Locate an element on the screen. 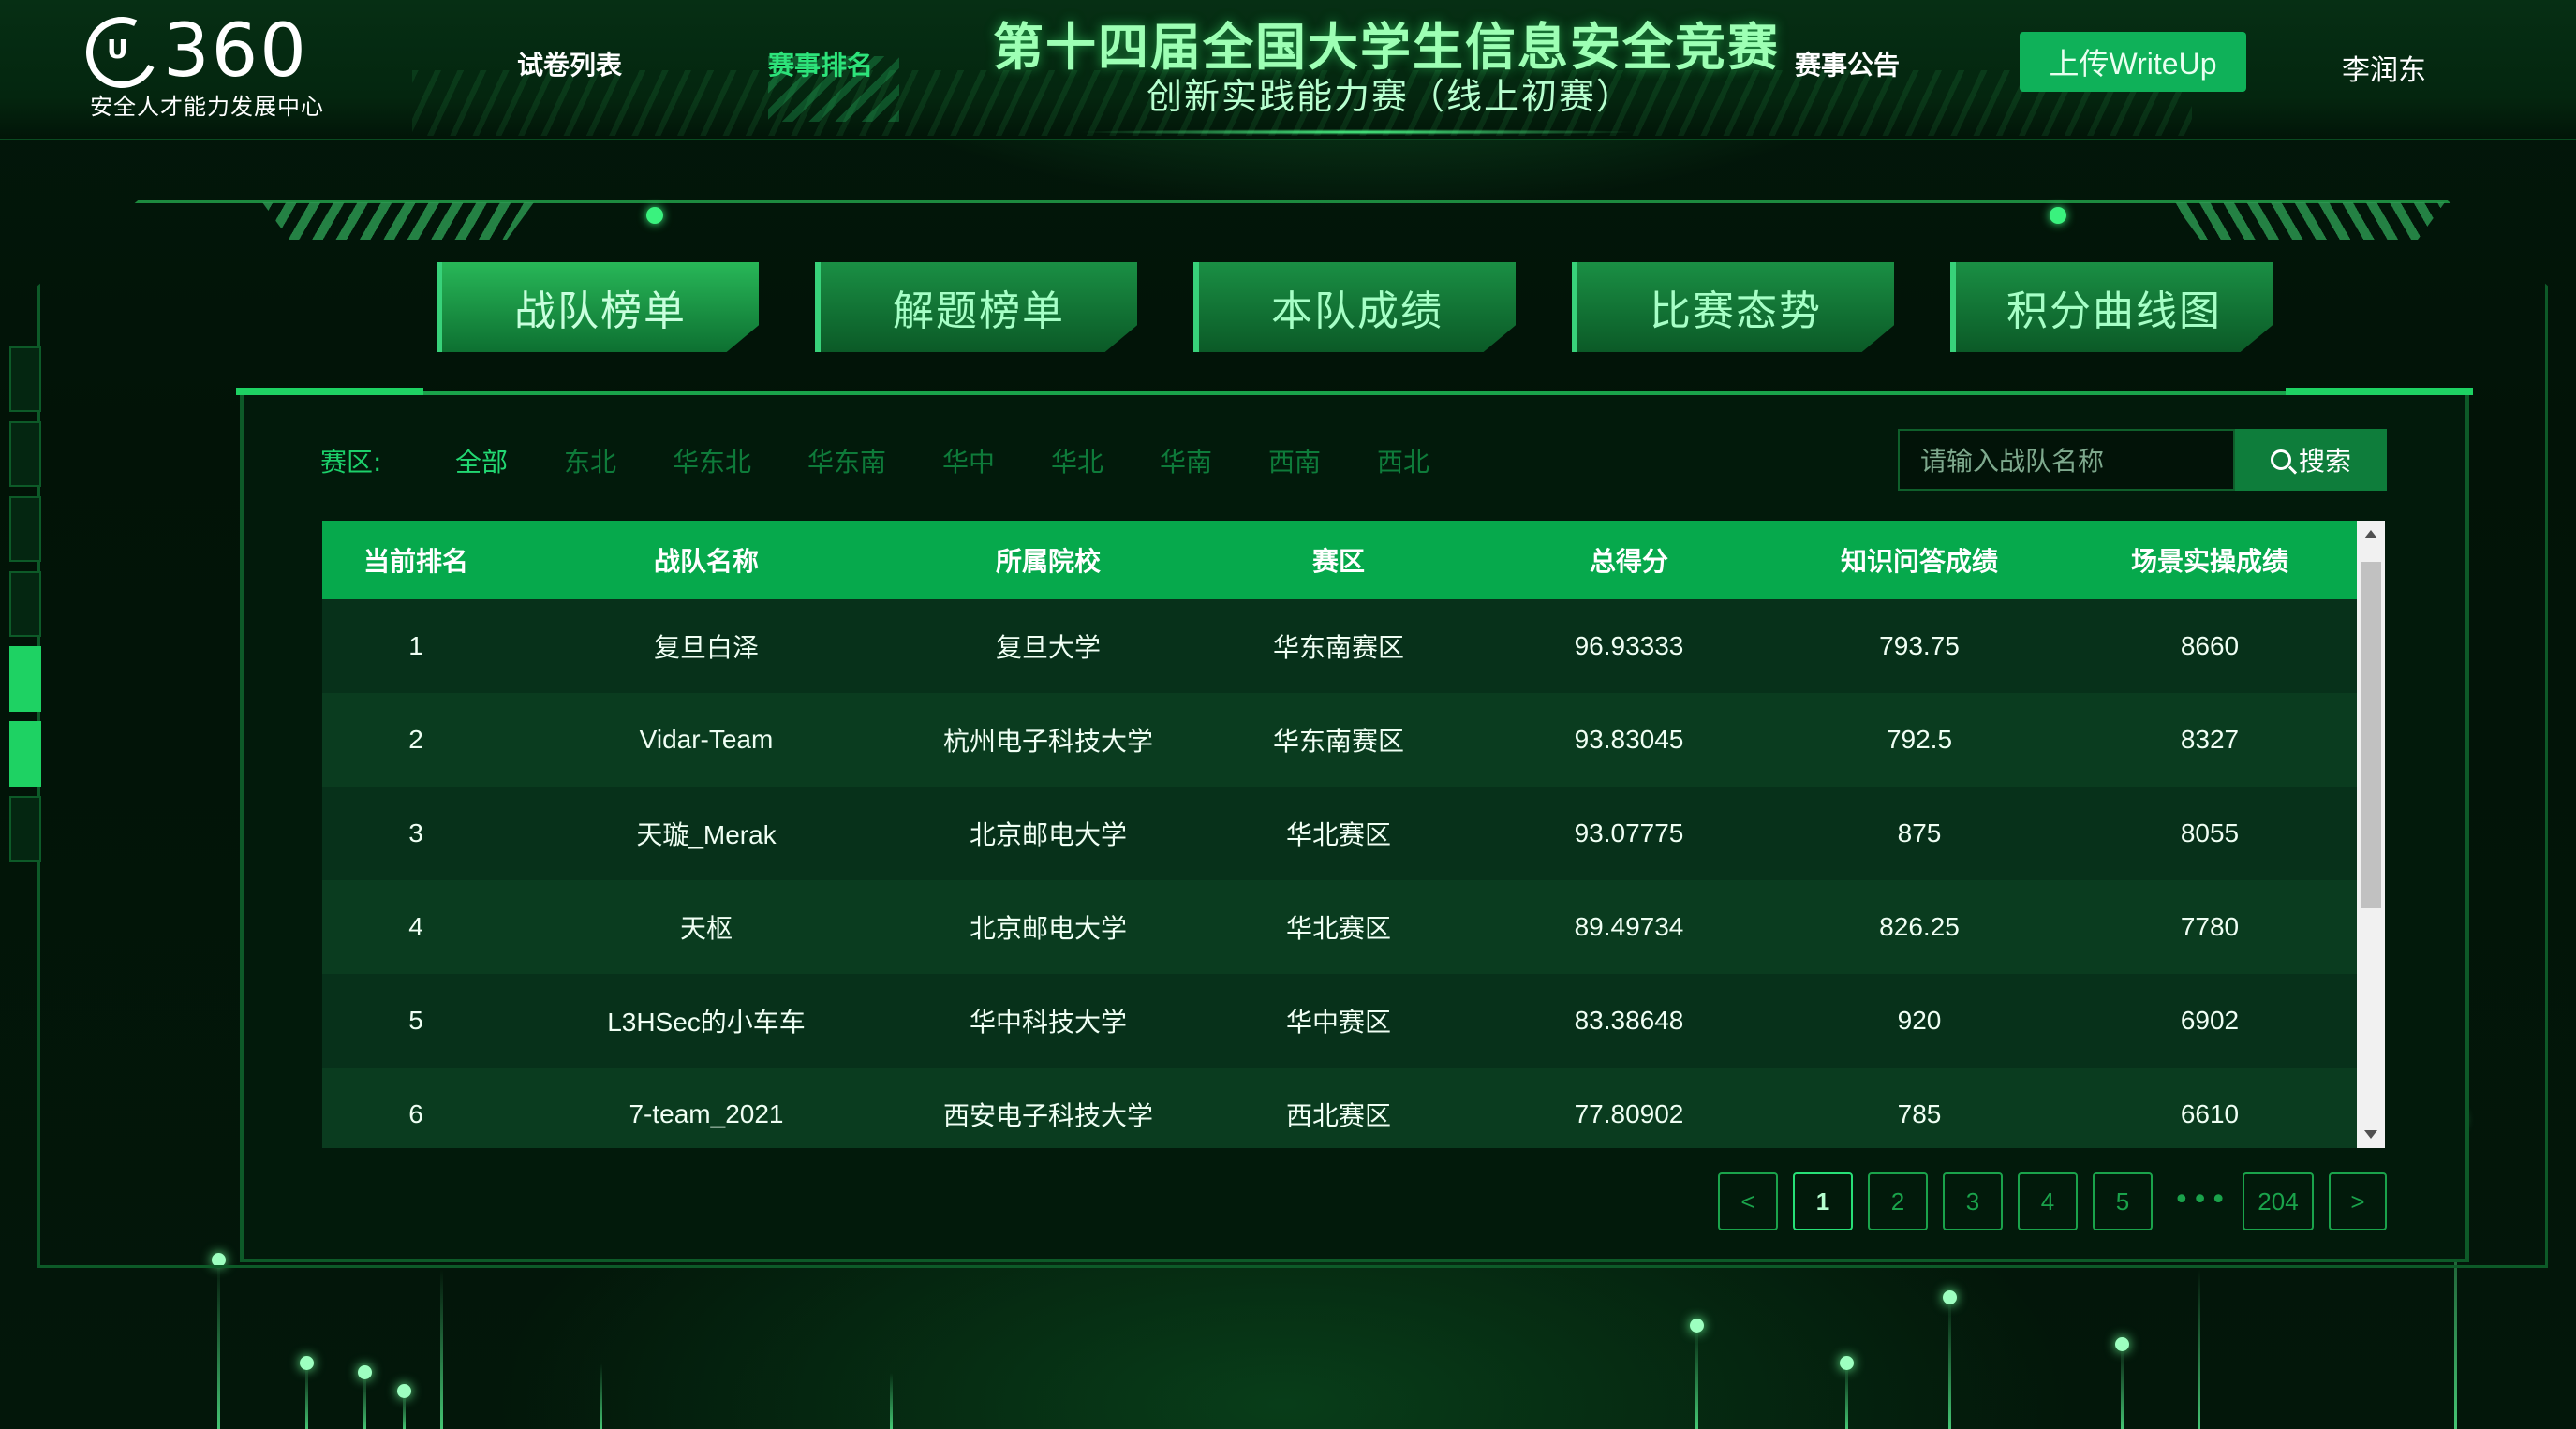 The image size is (2576, 1429). nav-item-ranking: 赛事排名 is located at coordinates (820, 63).